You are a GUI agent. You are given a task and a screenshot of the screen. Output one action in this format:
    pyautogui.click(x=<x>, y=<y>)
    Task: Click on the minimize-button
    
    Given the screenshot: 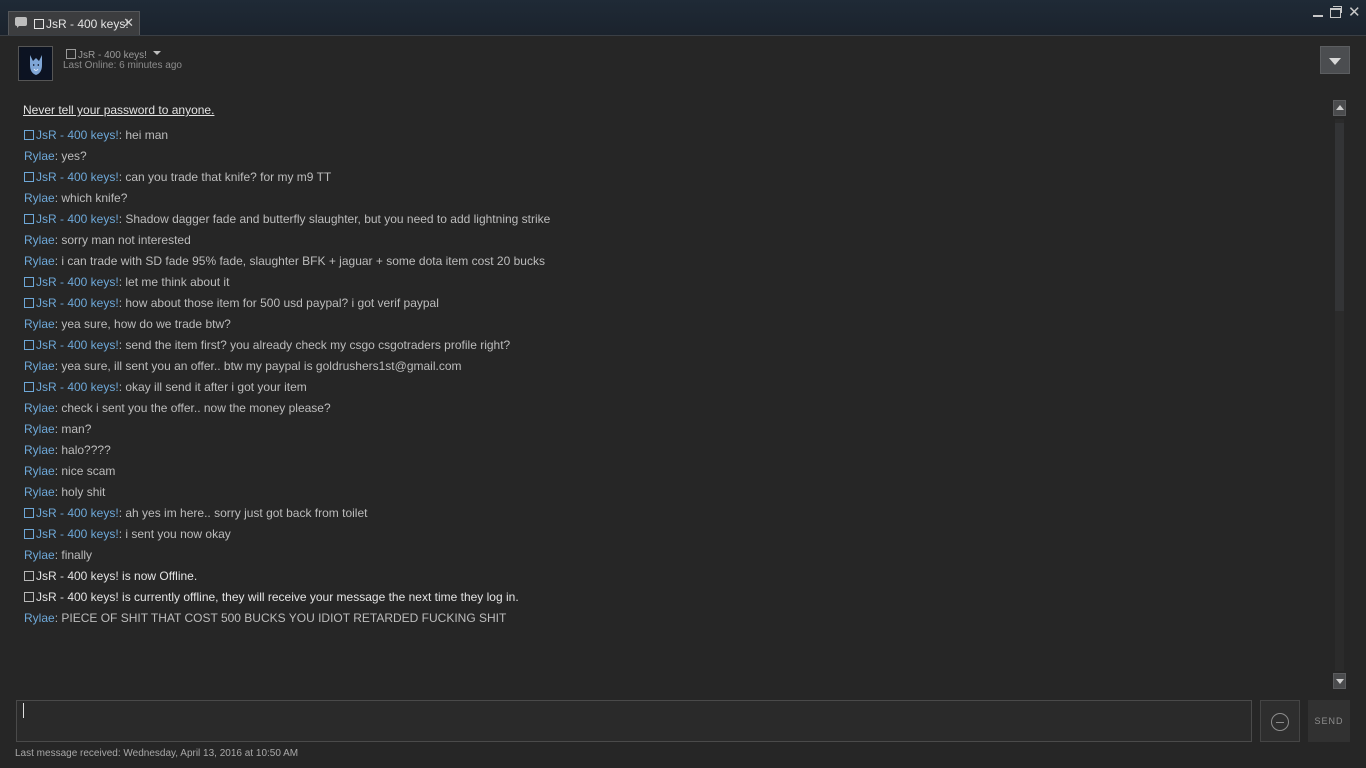 What is the action you would take?
    pyautogui.click(x=1318, y=16)
    